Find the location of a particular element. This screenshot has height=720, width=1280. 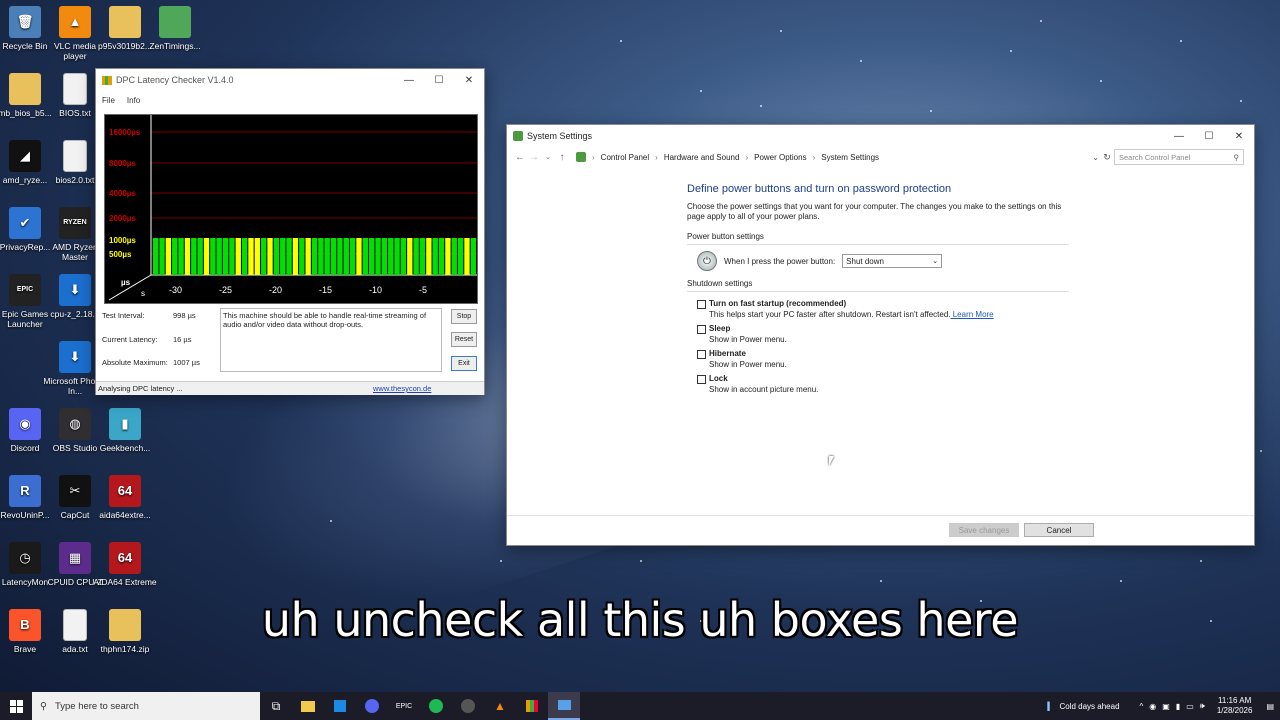

desktop-icon: 64 AIDA64 Extreme is located at coordinates (125, 564).